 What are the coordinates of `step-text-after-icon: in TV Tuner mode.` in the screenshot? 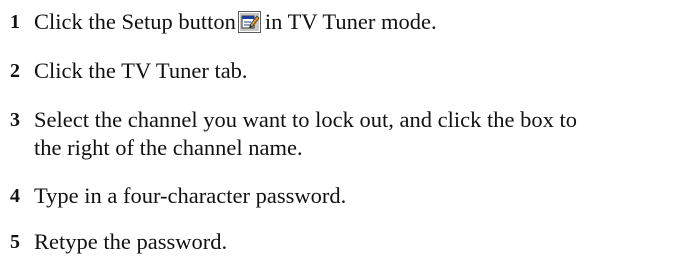 It's located at (350, 21).